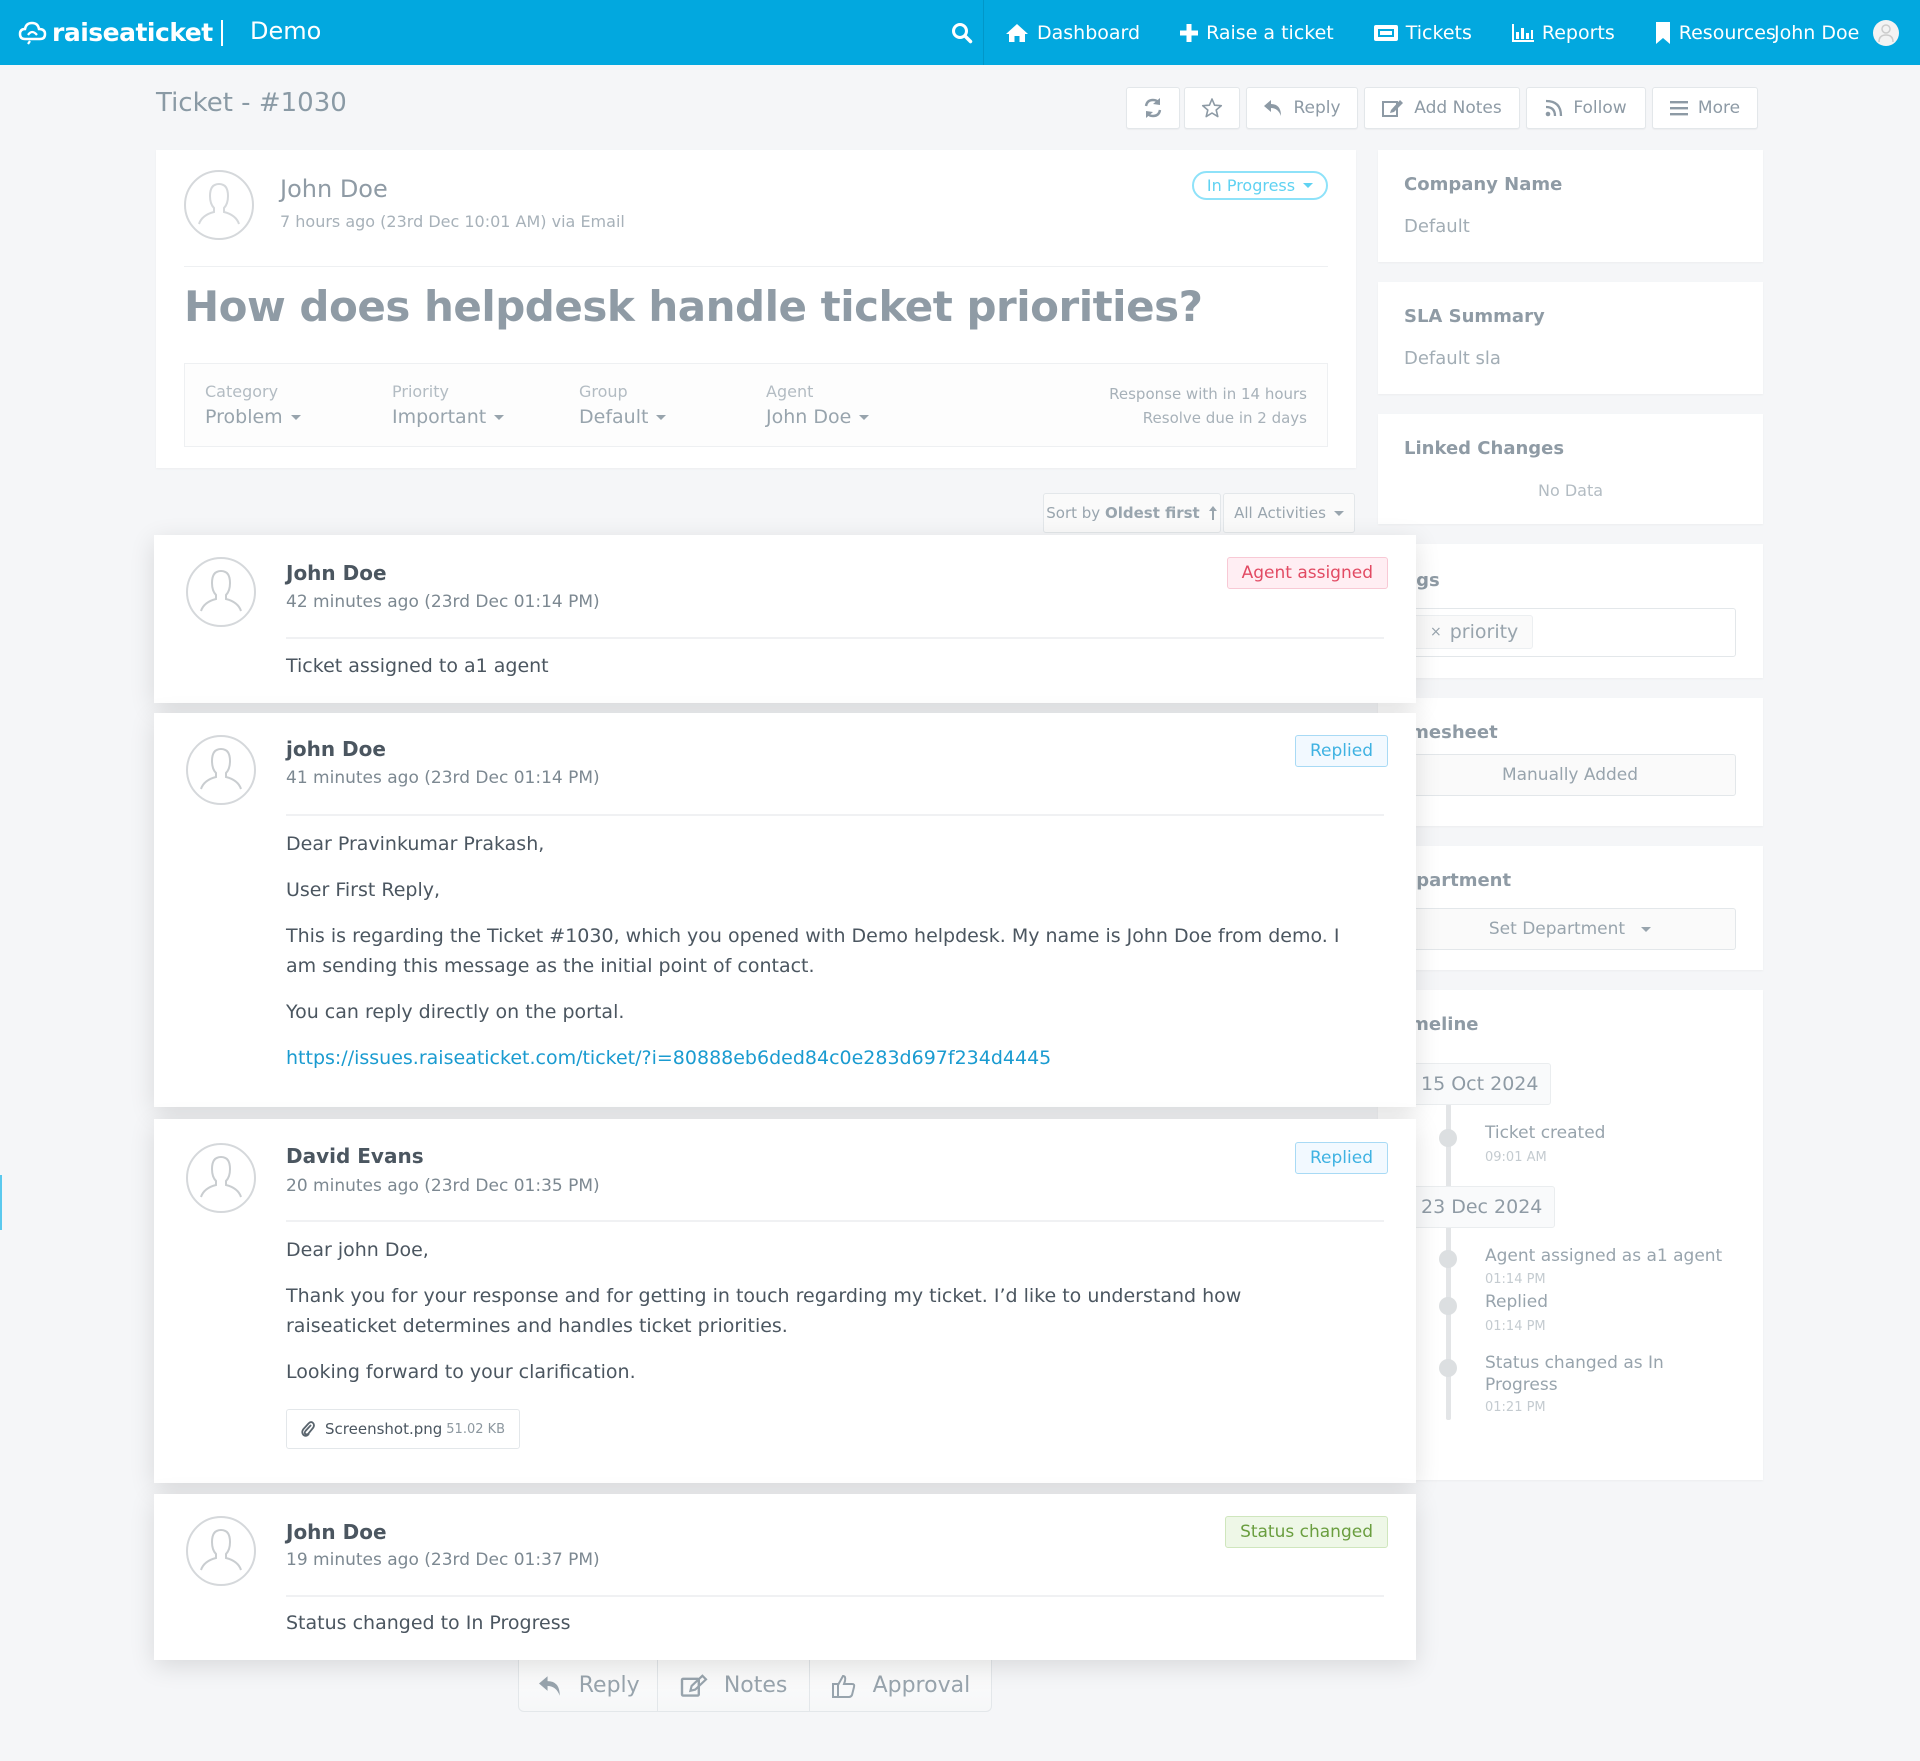 This screenshot has height=1761, width=1920. I want to click on brand-separator, so click(222, 33).